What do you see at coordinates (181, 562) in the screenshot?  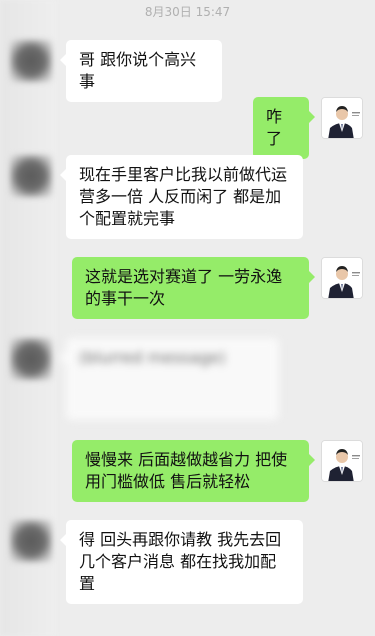 I see `incoming-message-bubble: 得 回头再跟你请教 我先去回几个客户消息 都在找我加配置` at bounding box center [181, 562].